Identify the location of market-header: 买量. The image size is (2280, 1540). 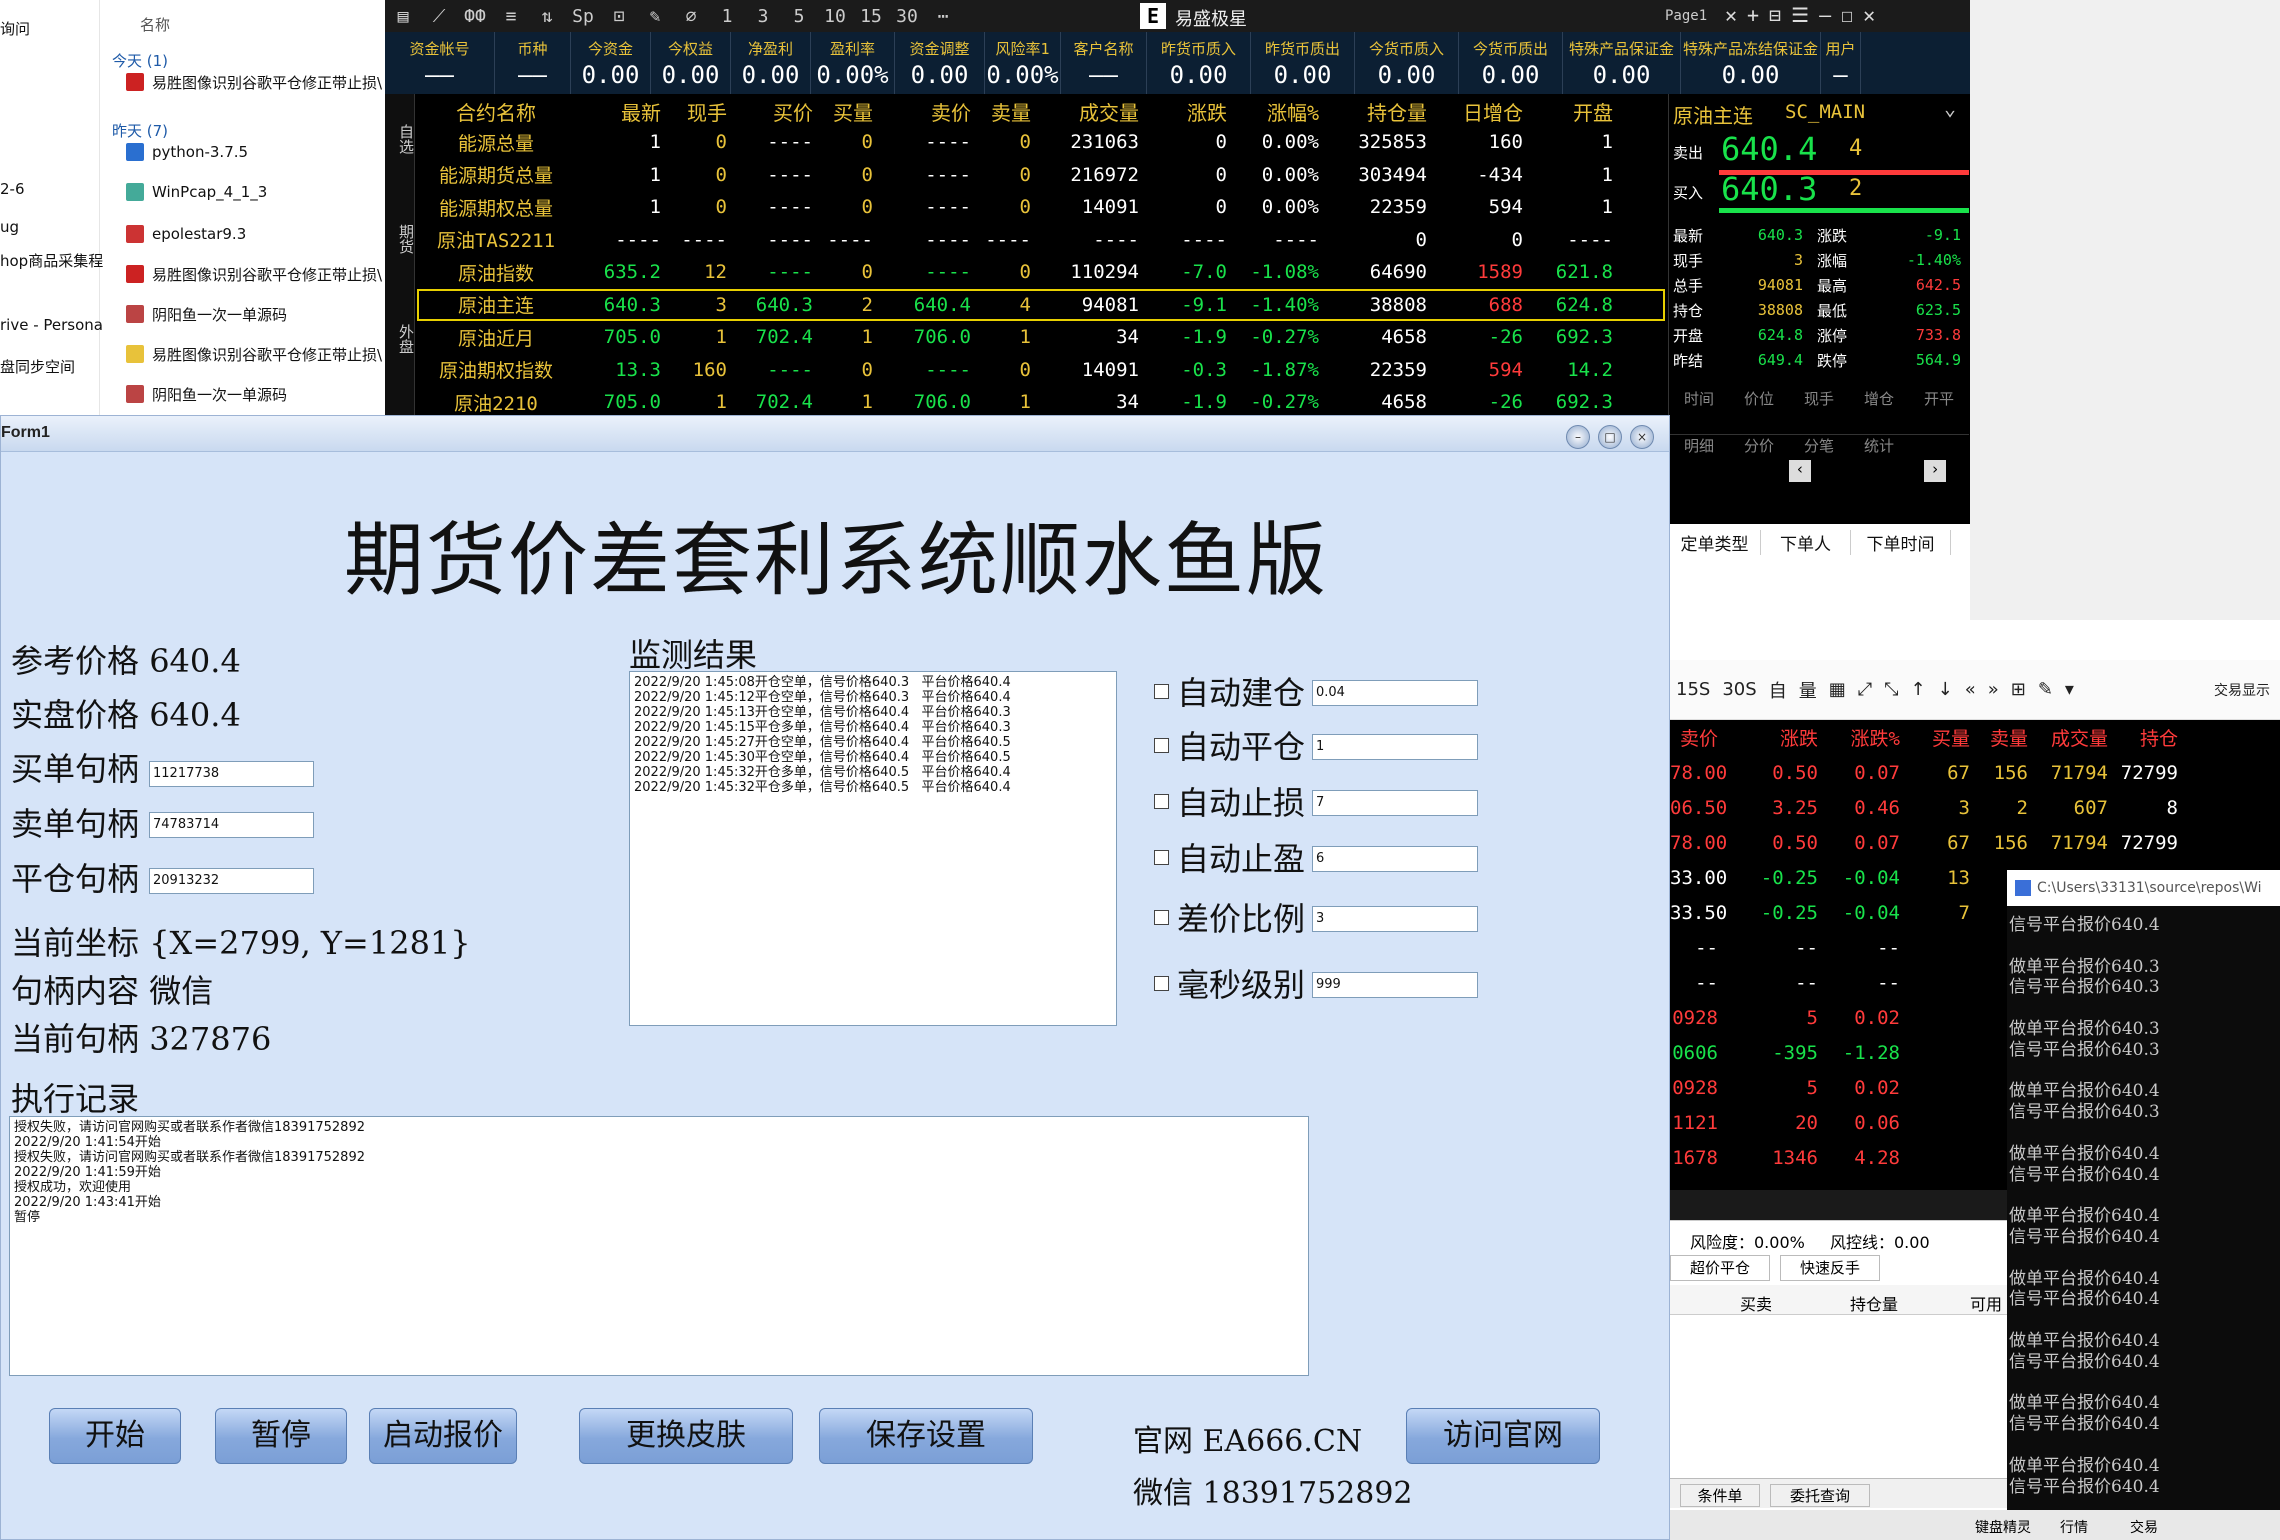
(1935, 737).